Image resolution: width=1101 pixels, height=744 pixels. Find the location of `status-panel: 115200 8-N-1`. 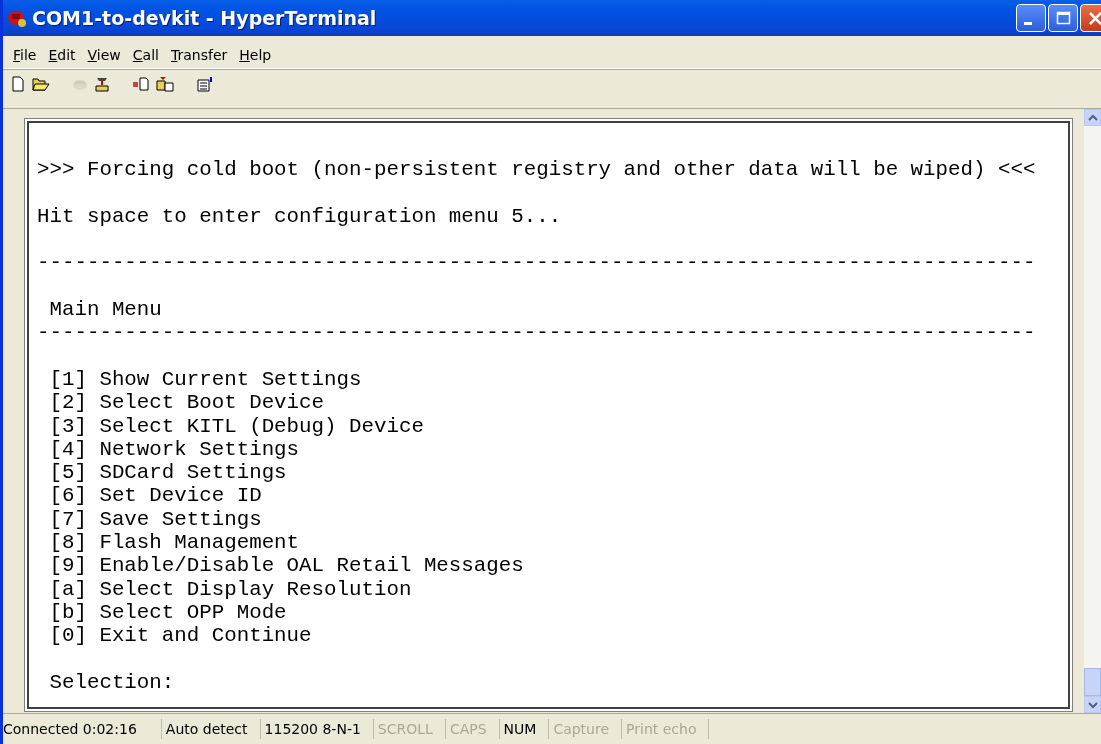

status-panel: 115200 8-N-1 is located at coordinates (319, 729).